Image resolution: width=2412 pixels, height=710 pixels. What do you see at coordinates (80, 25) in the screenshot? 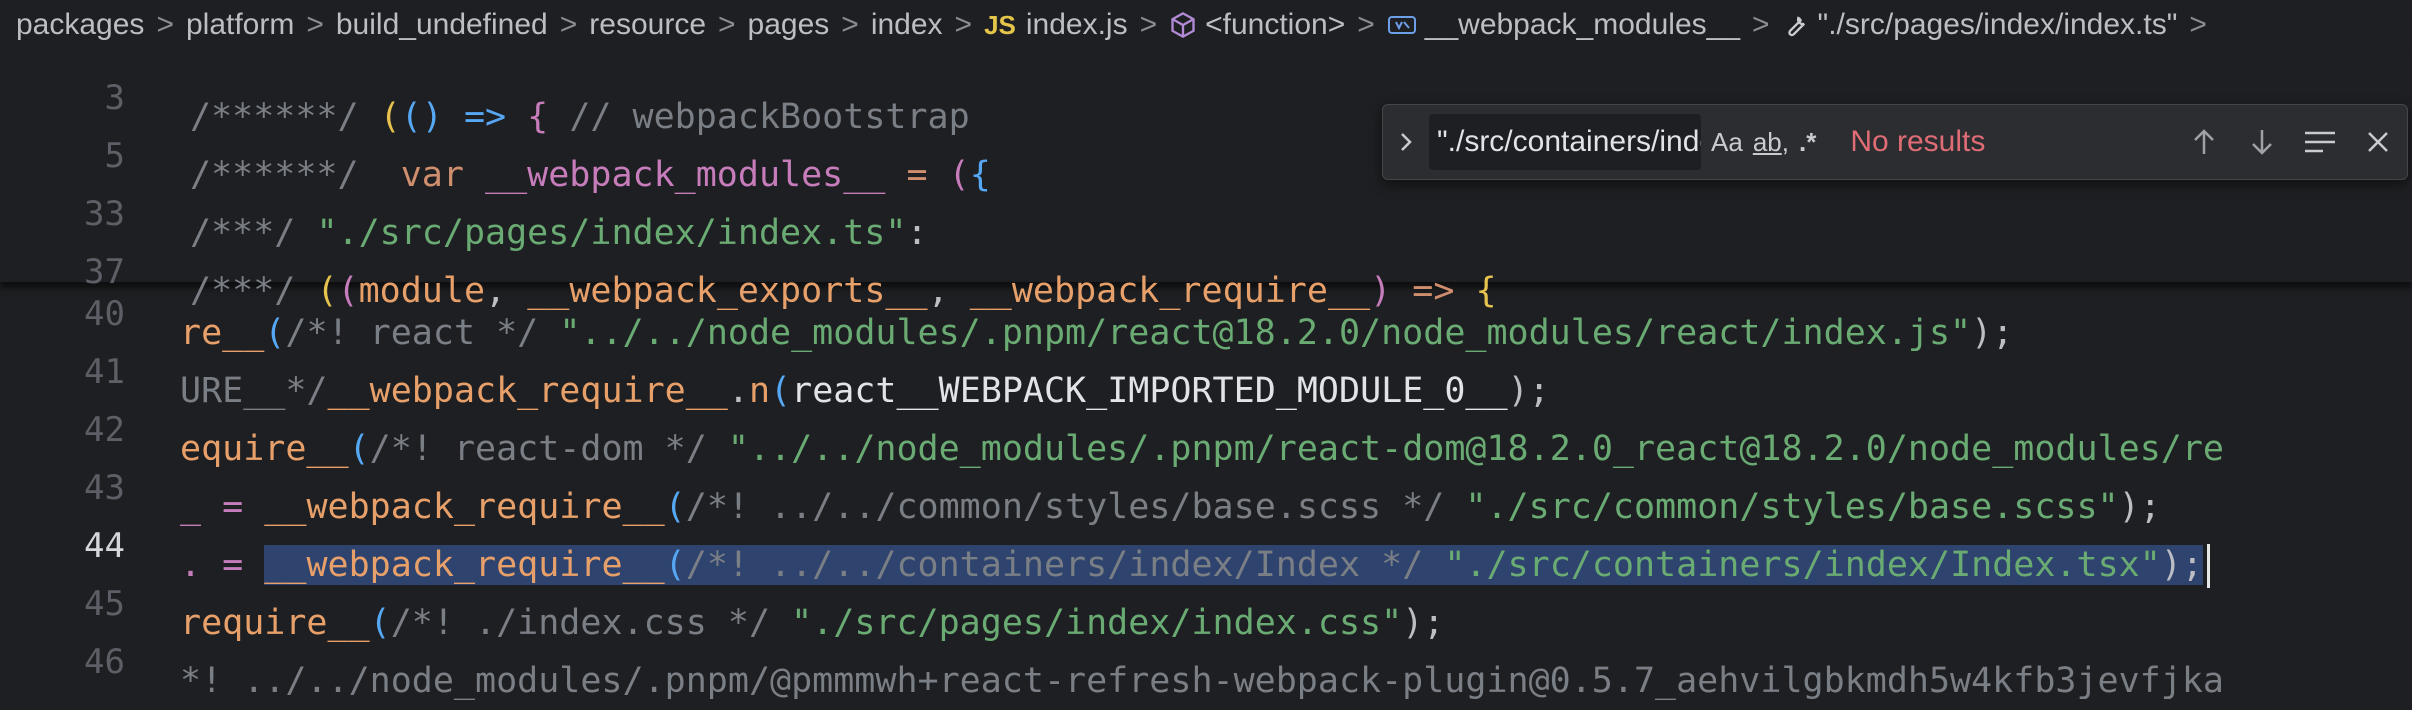
I see `breadcrumb-item-packages: packages` at bounding box center [80, 25].